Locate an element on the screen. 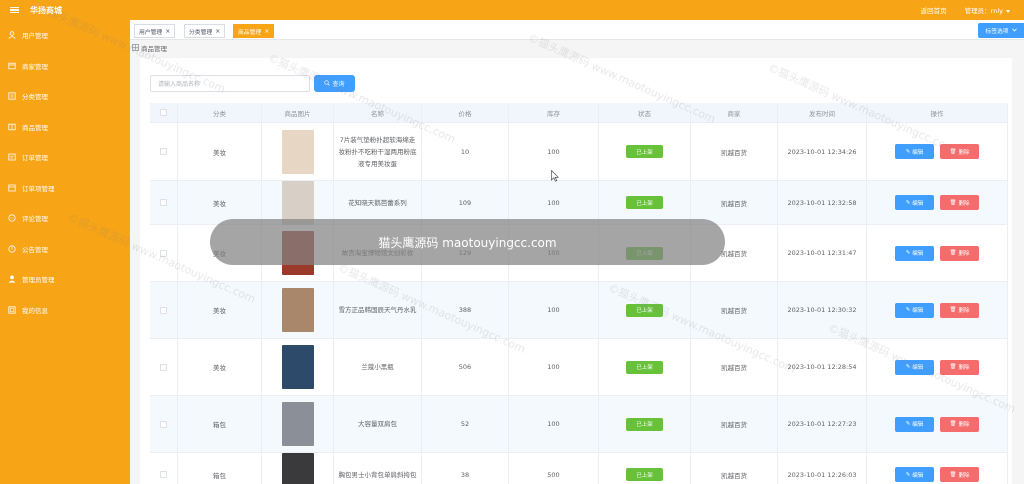 The image size is (1024, 484). sidebar-item-goods: 商品管理 is located at coordinates (65, 127).